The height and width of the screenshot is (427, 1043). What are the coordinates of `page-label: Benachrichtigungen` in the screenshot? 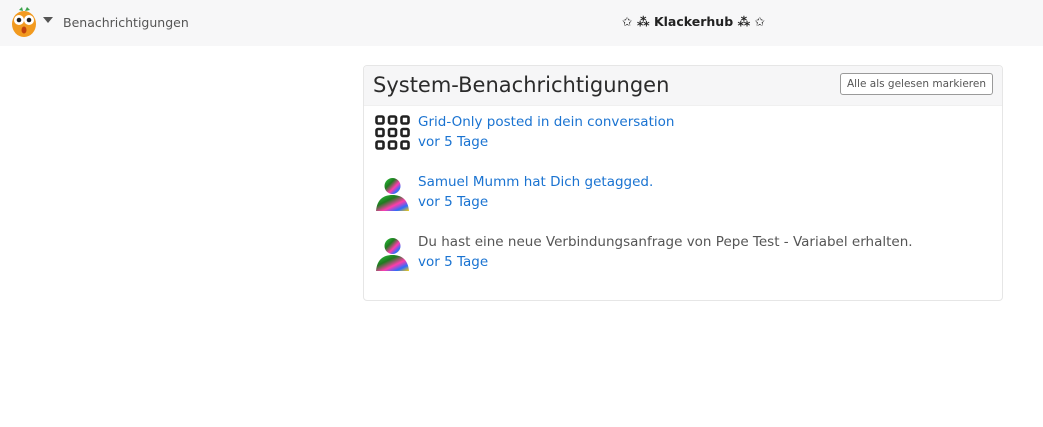 It's located at (126, 22).